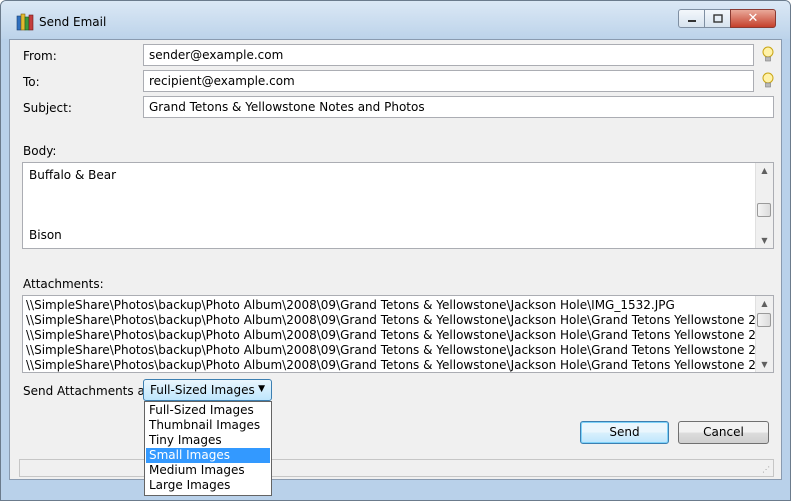  Describe the element at coordinates (45, 235) in the screenshot. I see `body-line: Bison` at that location.